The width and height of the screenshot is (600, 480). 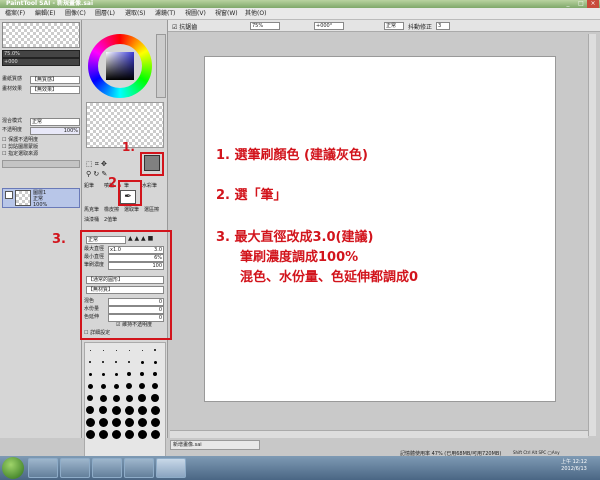 What do you see at coordinates (20, 154) in the screenshot?
I see `selection-source-checkbox: ☐ 指定選取來源` at bounding box center [20, 154].